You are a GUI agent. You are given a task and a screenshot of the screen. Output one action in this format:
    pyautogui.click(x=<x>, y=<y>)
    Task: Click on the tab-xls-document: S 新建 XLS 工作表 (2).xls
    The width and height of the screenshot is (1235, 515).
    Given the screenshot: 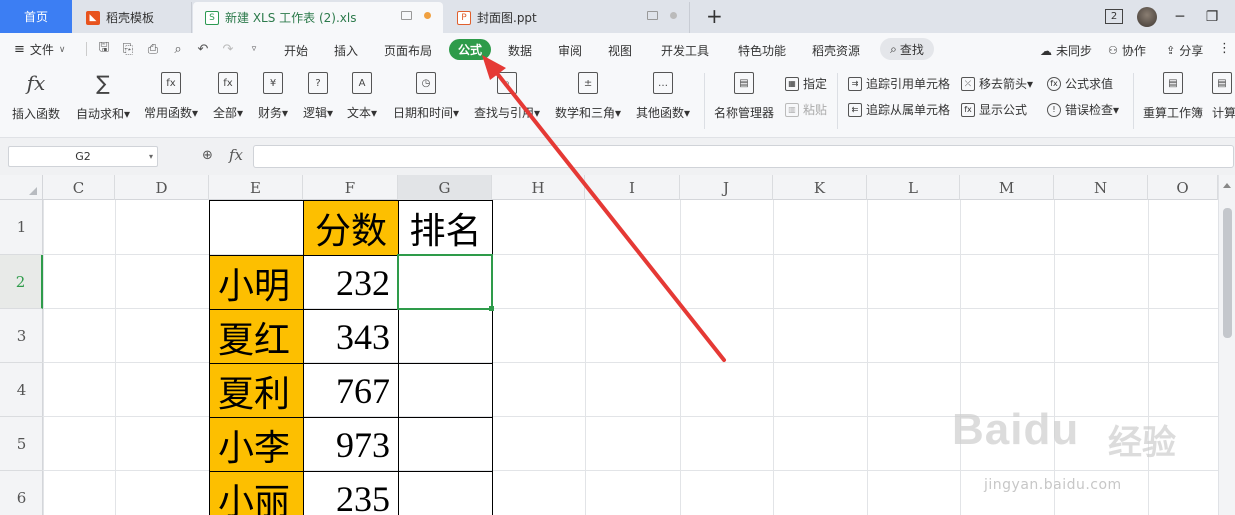 What is the action you would take?
    pyautogui.click(x=318, y=17)
    